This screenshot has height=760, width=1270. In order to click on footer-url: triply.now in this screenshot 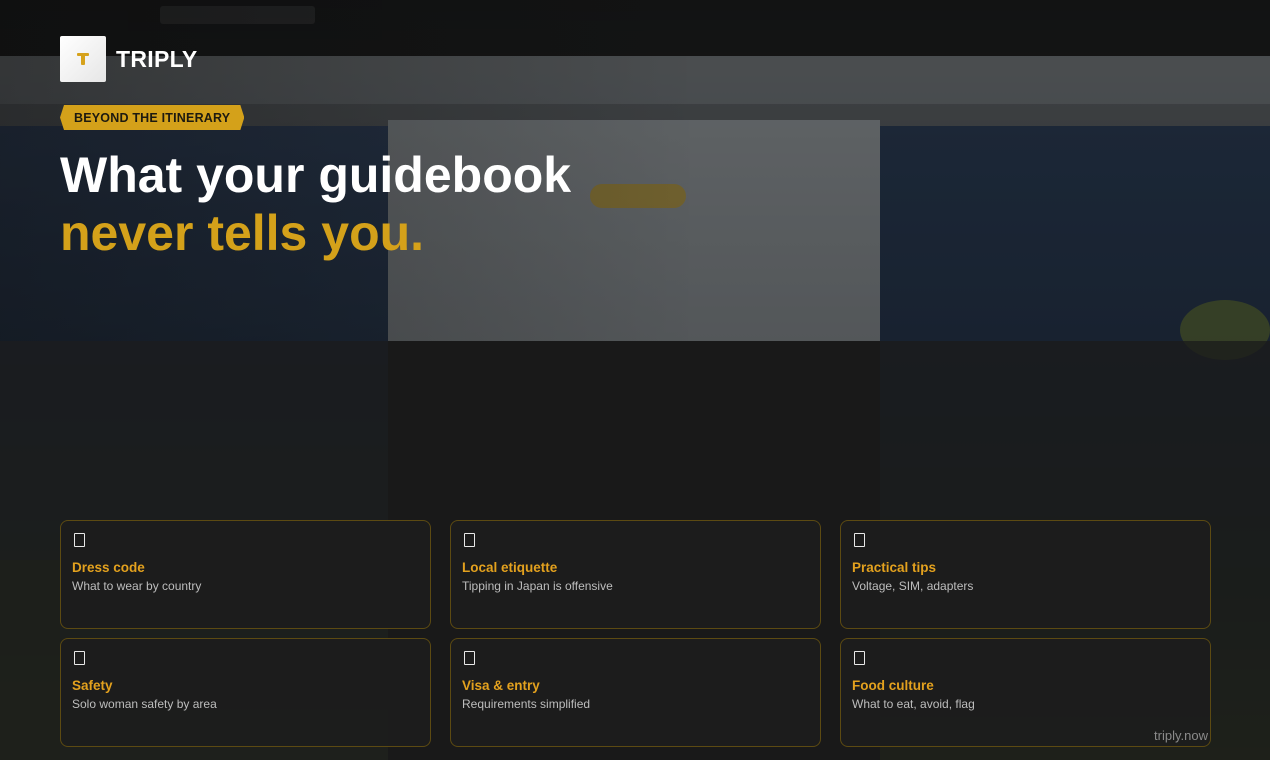, I will do `click(1181, 735)`.